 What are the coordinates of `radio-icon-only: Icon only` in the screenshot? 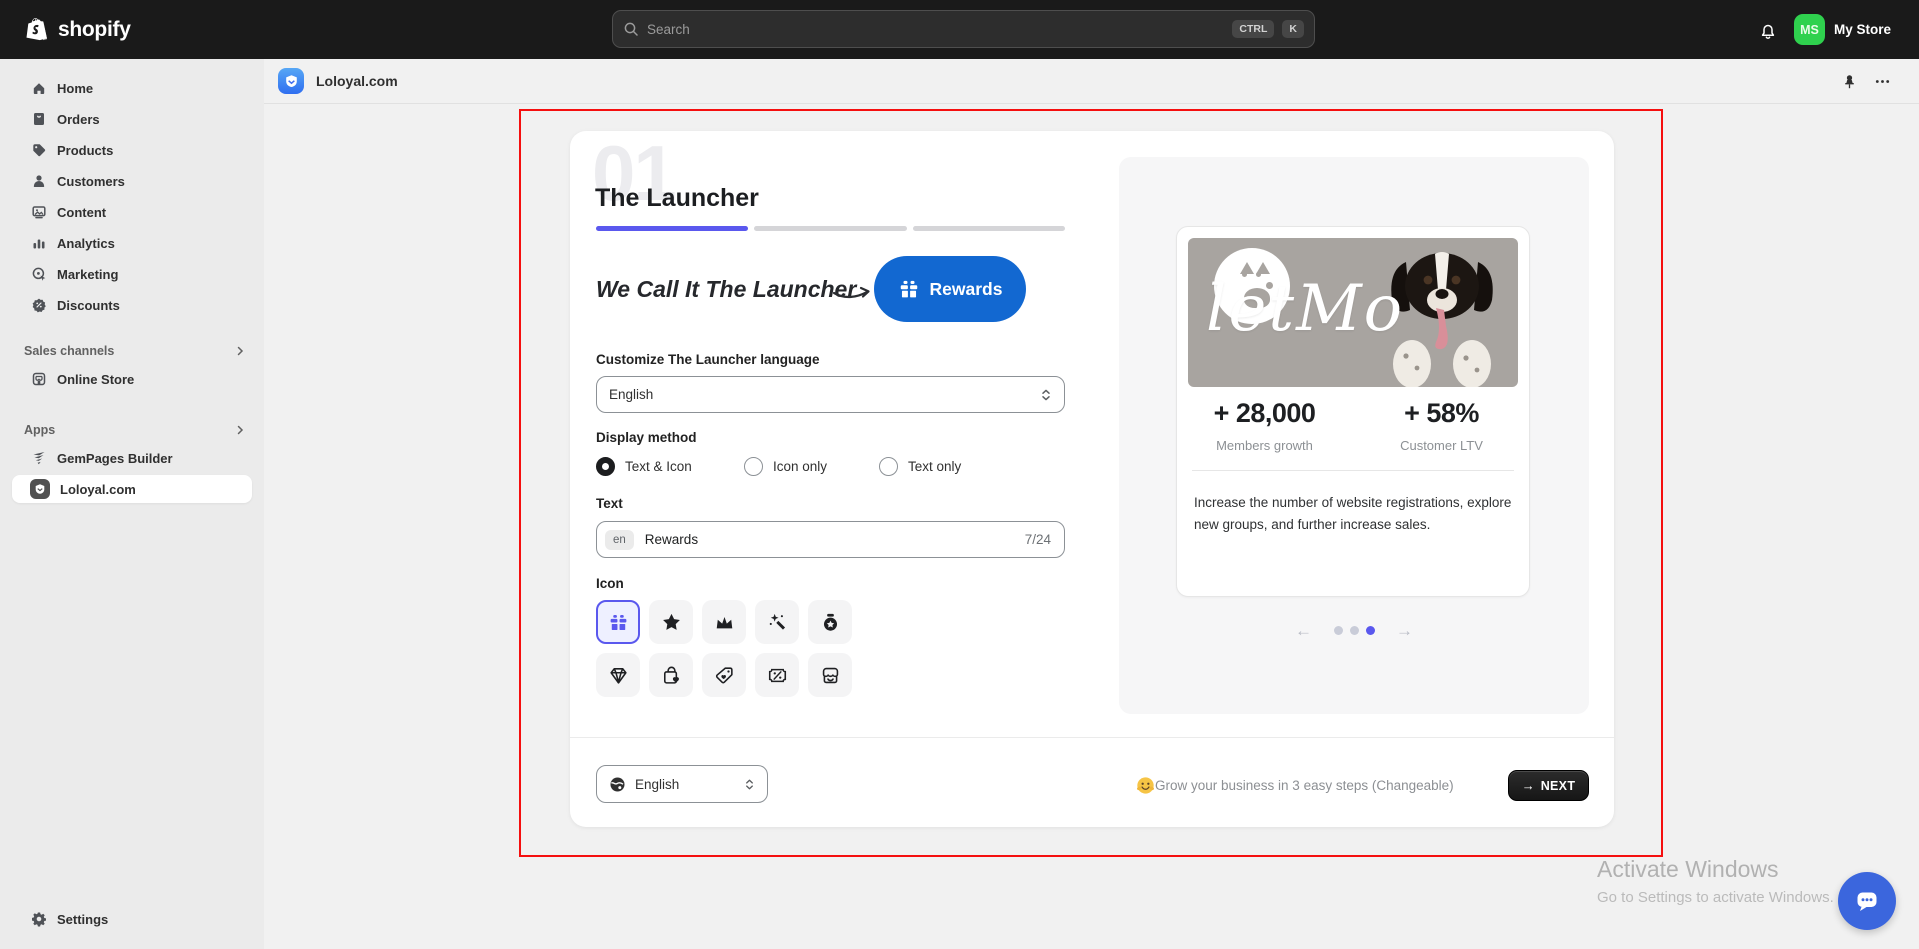 It's located at (811, 466).